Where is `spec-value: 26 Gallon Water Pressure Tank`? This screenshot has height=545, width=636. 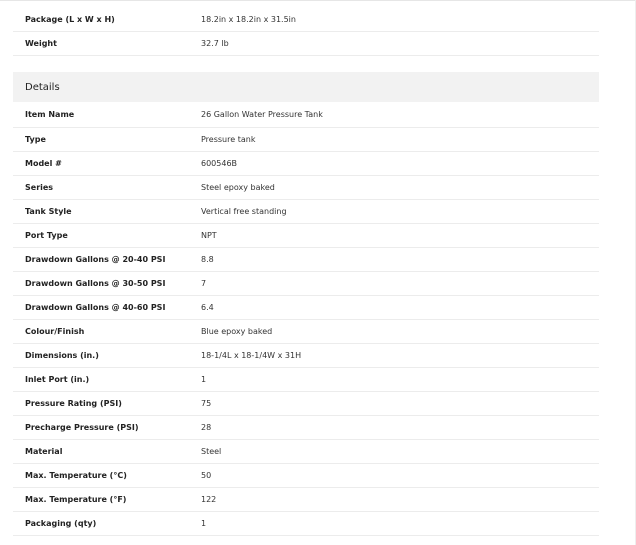
spec-value: 26 Gallon Water Pressure Tank is located at coordinates (262, 114).